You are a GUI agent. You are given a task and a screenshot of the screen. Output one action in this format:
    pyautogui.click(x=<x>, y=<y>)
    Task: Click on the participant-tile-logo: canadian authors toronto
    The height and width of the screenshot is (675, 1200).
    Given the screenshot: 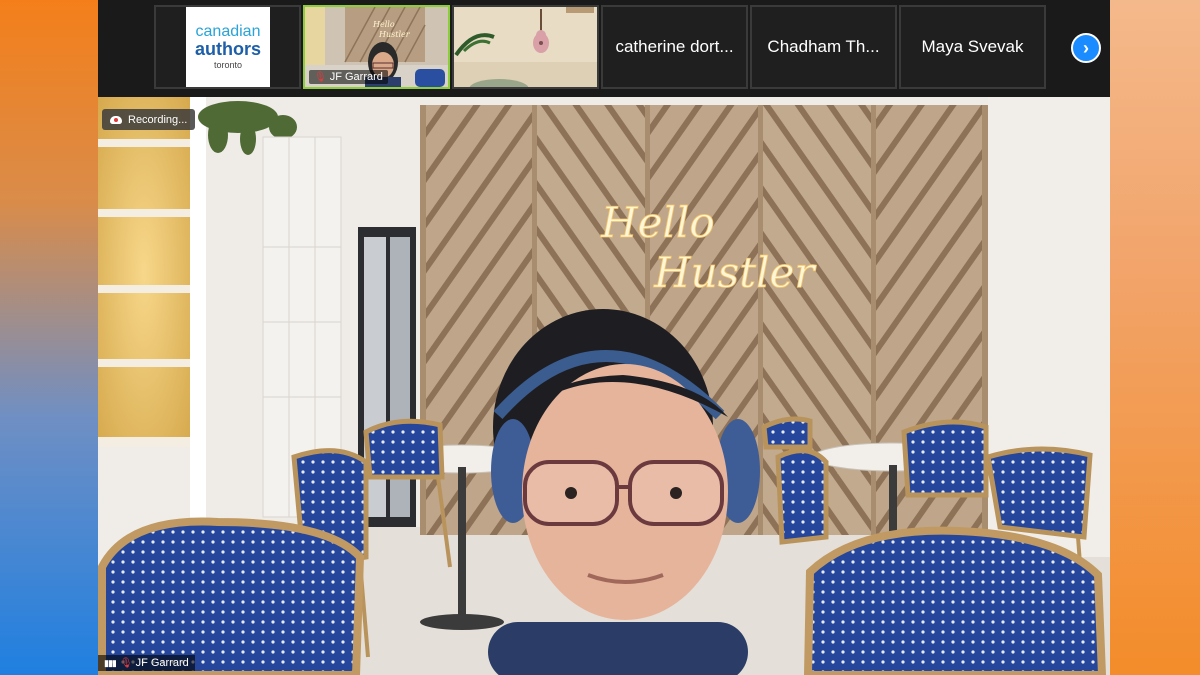 What is the action you would take?
    pyautogui.click(x=227, y=47)
    